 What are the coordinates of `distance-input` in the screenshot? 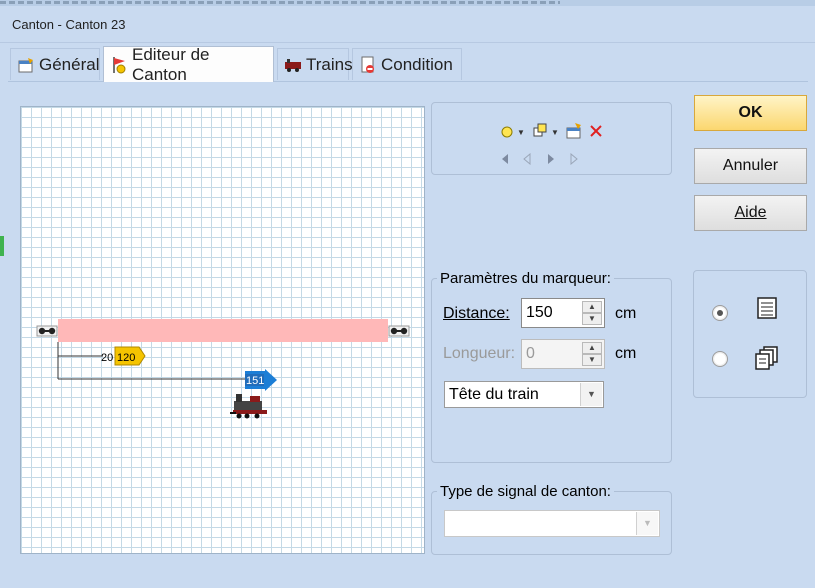 It's located at (551, 313).